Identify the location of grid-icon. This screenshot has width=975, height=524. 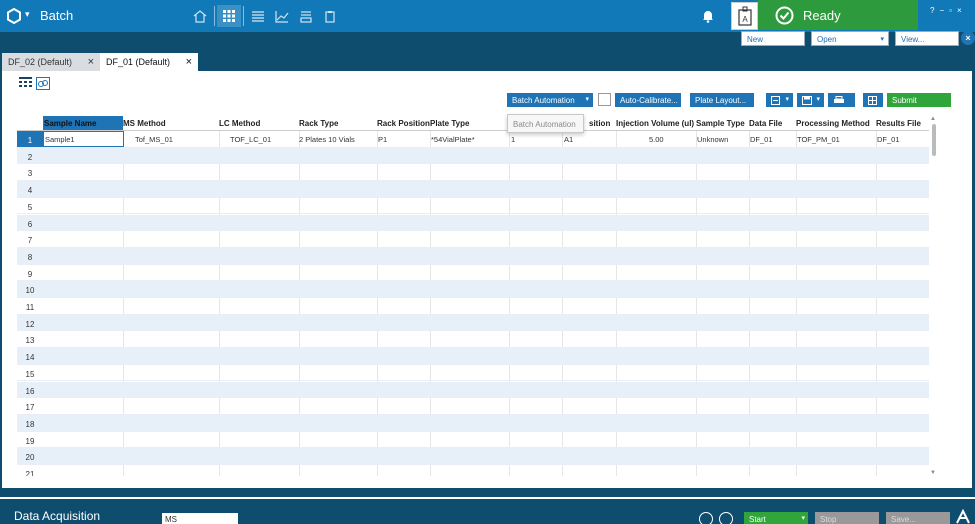
(229, 16).